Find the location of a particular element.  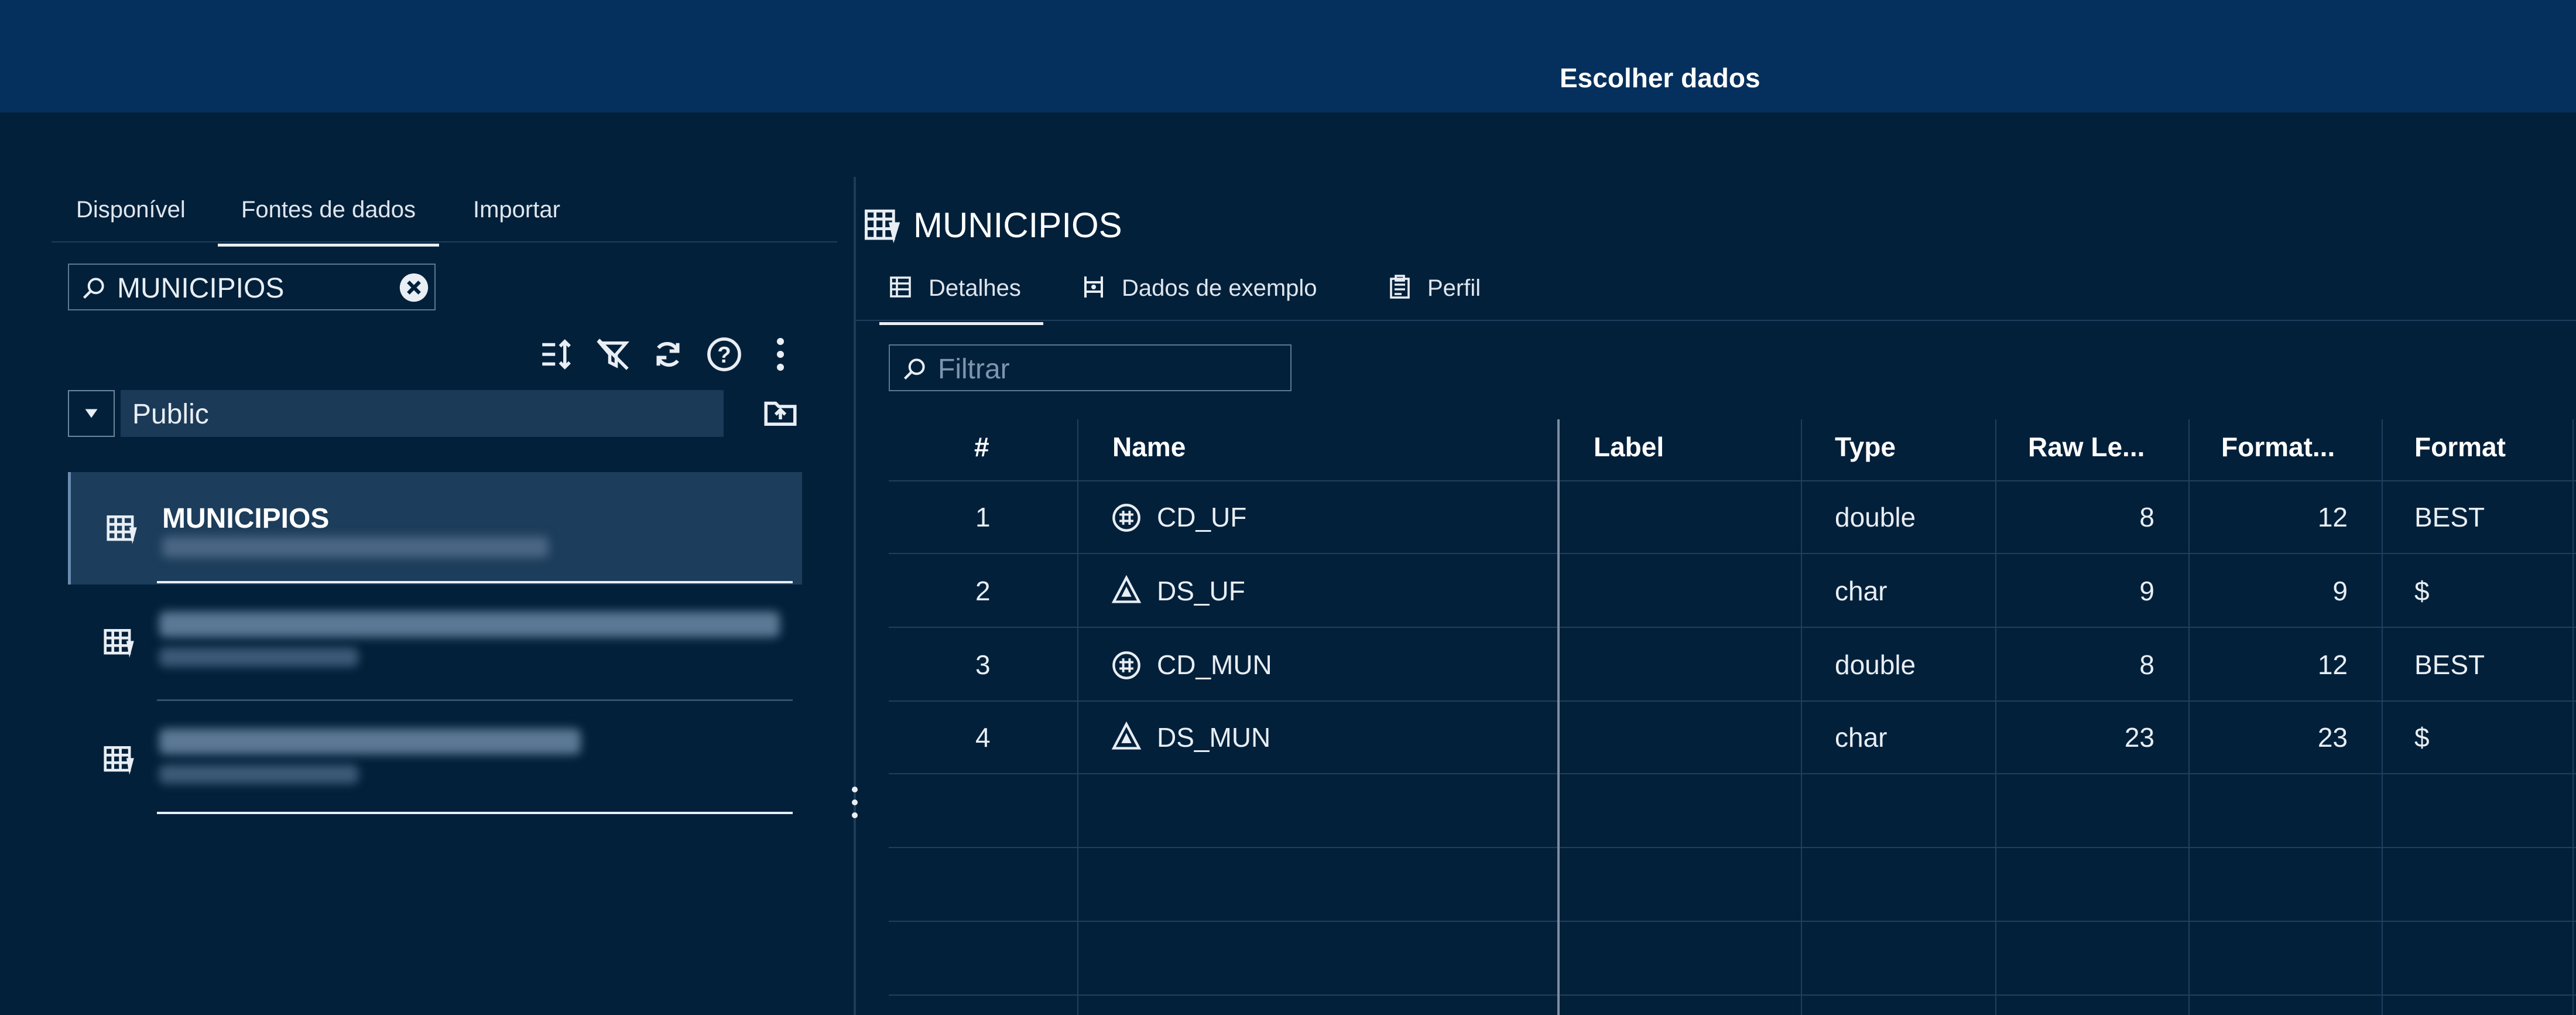

cell-raw-length: 23 is located at coordinates (2139, 737).